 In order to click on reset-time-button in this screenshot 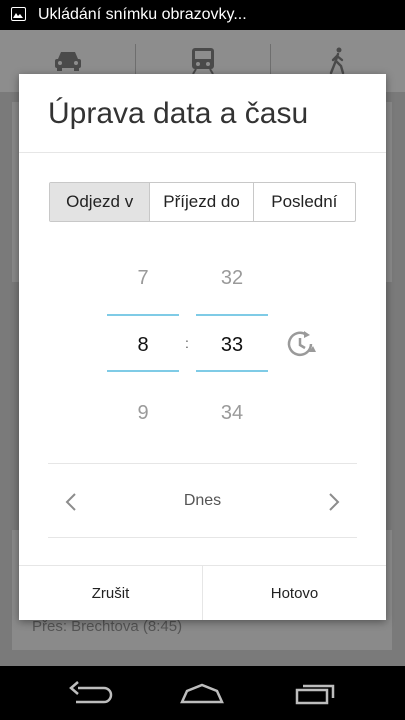, I will do `click(301, 344)`.